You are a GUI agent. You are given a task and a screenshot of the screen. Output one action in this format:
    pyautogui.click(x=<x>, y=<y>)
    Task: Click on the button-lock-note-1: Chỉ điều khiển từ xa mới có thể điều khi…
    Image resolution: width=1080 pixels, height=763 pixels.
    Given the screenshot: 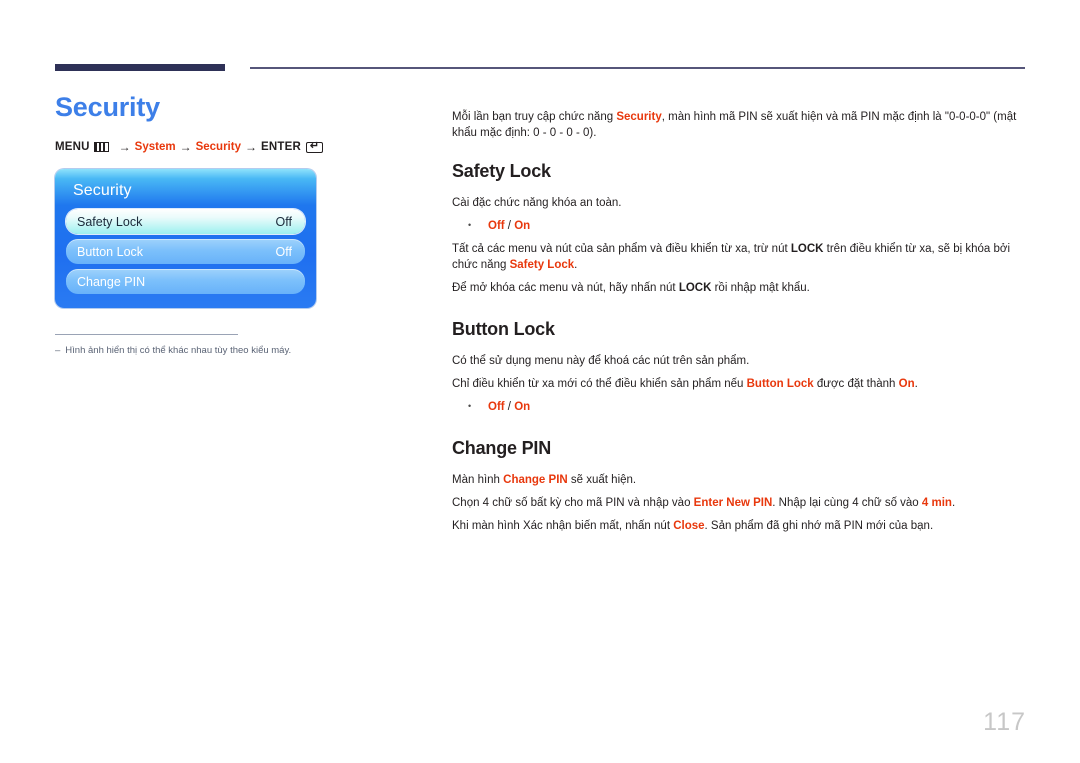 What is the action you would take?
    pyautogui.click(x=741, y=384)
    